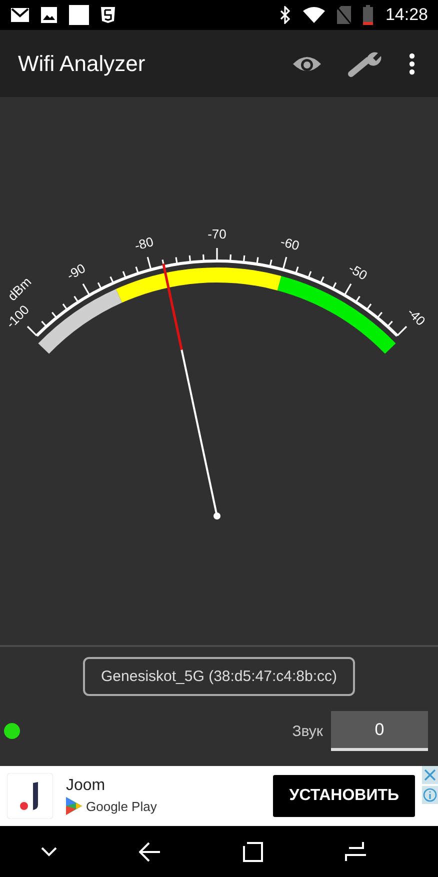 This screenshot has width=438, height=877. I want to click on play-store-icon, so click(74, 806).